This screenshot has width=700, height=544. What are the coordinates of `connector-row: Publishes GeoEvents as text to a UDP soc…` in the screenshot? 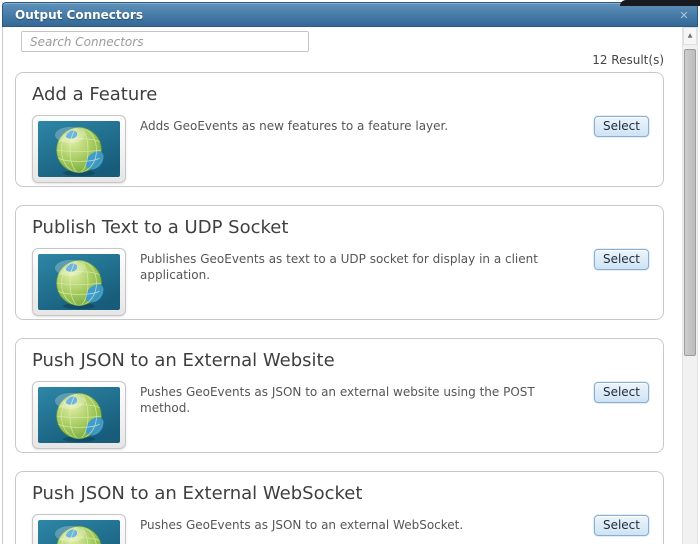 It's located at (340, 281).